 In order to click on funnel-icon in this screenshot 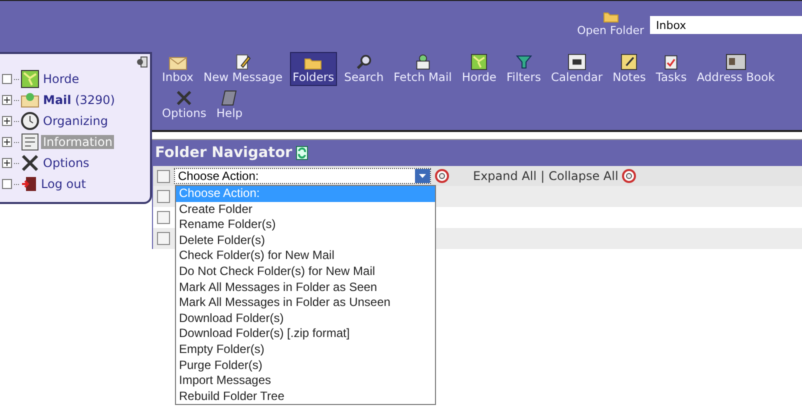, I will do `click(524, 62)`.